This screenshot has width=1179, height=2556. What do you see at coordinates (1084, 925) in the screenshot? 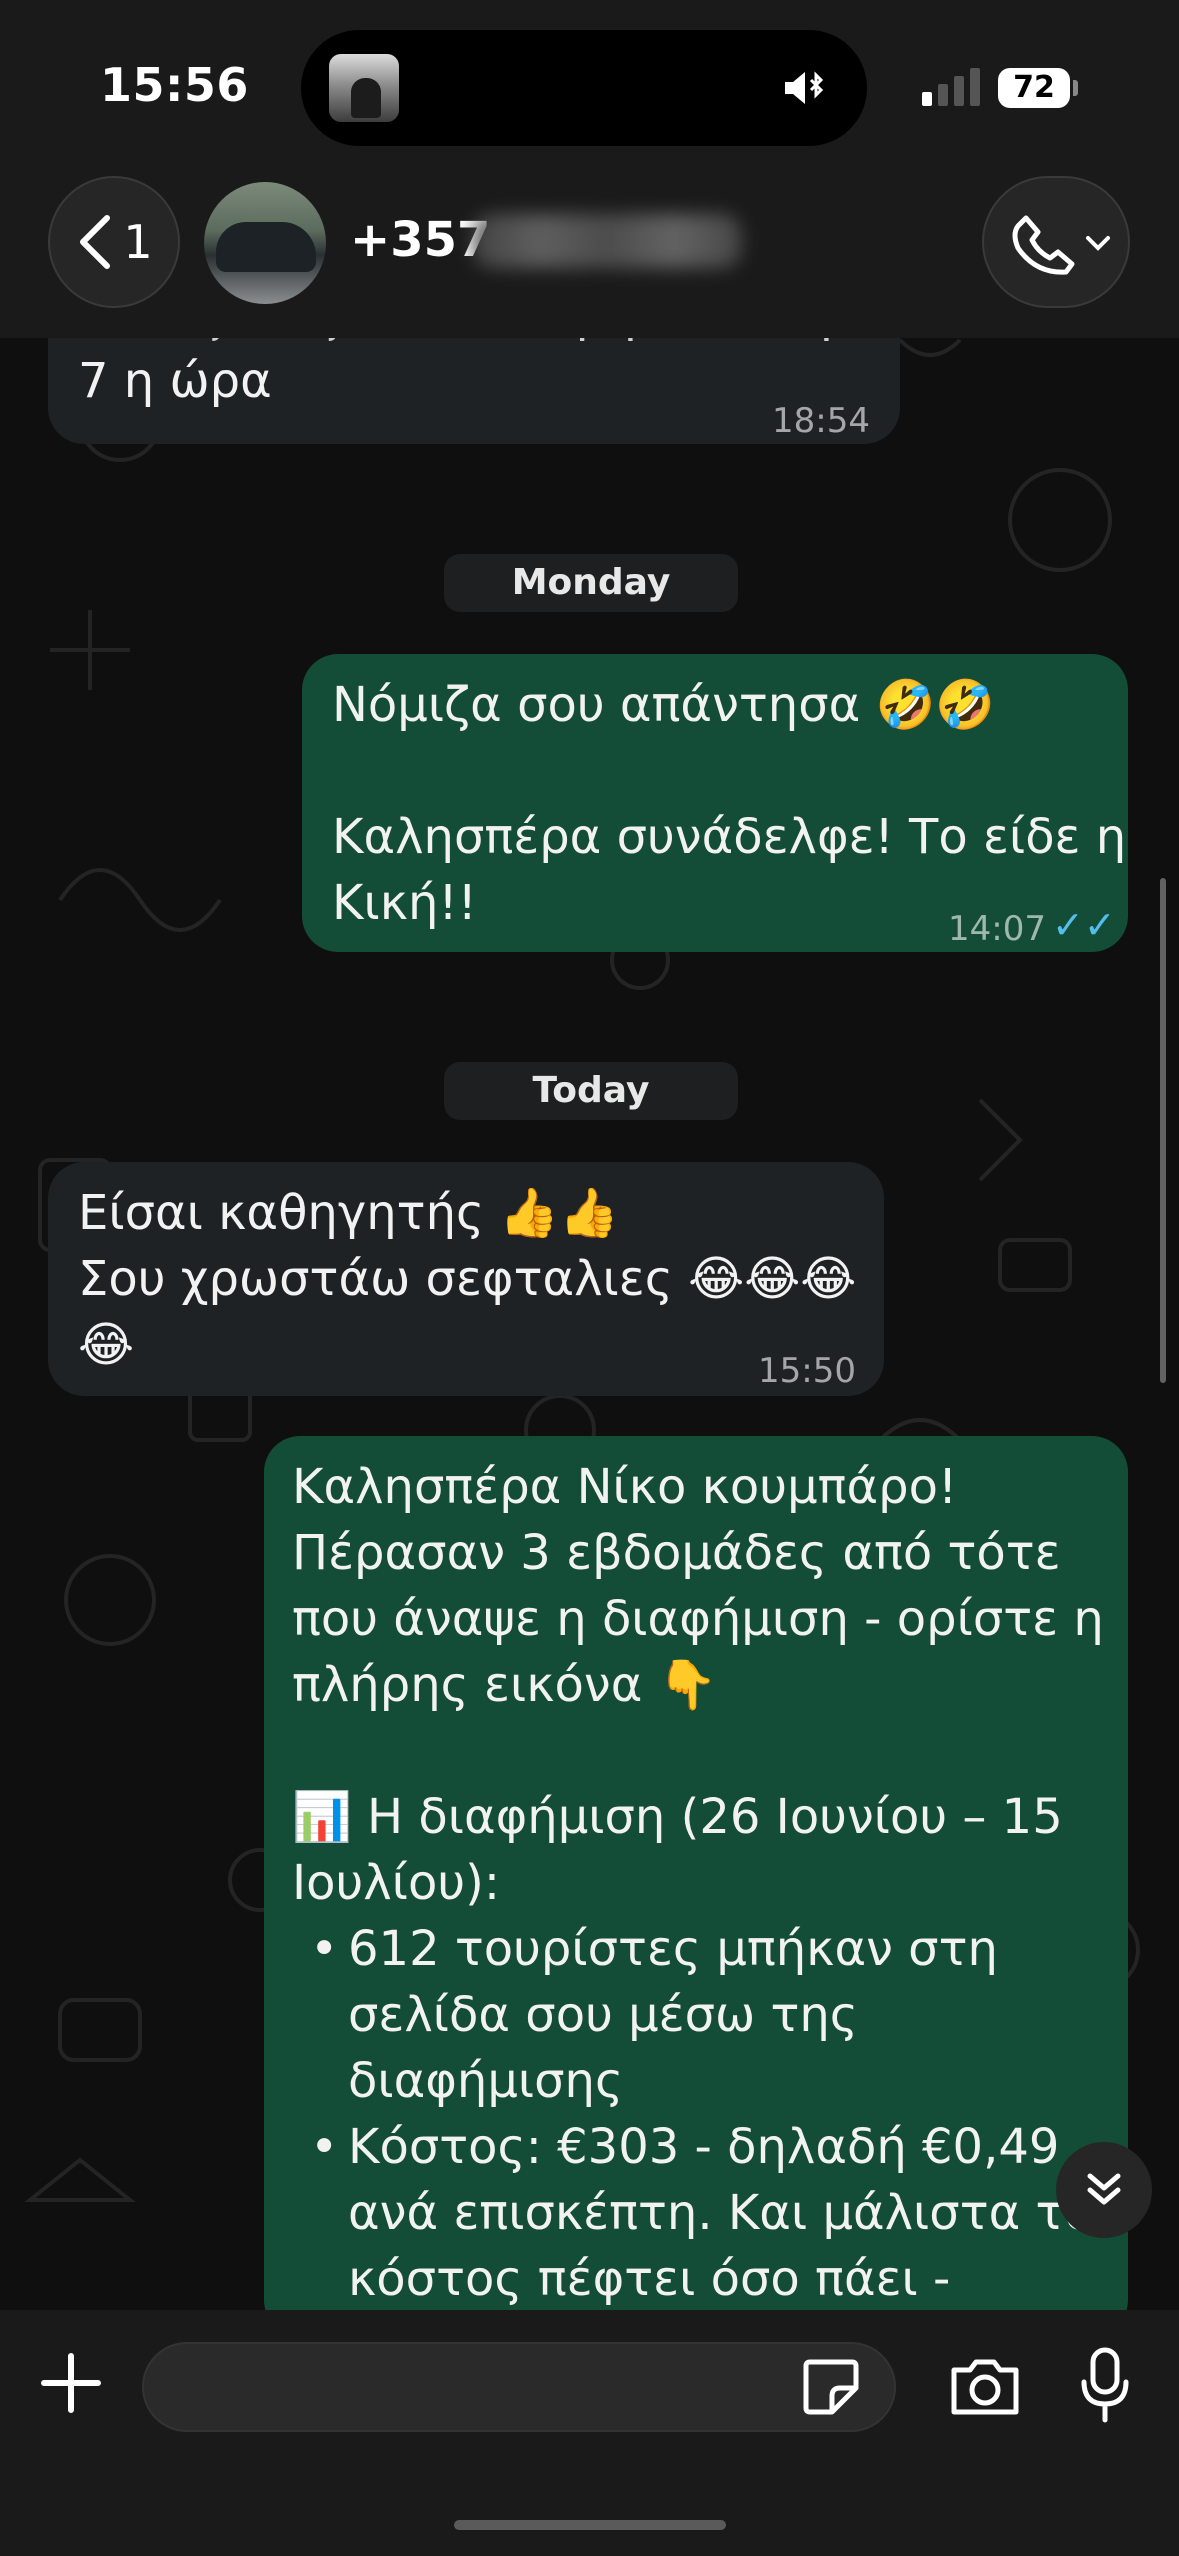
I see `read-receipt-icon: ✓✓` at bounding box center [1084, 925].